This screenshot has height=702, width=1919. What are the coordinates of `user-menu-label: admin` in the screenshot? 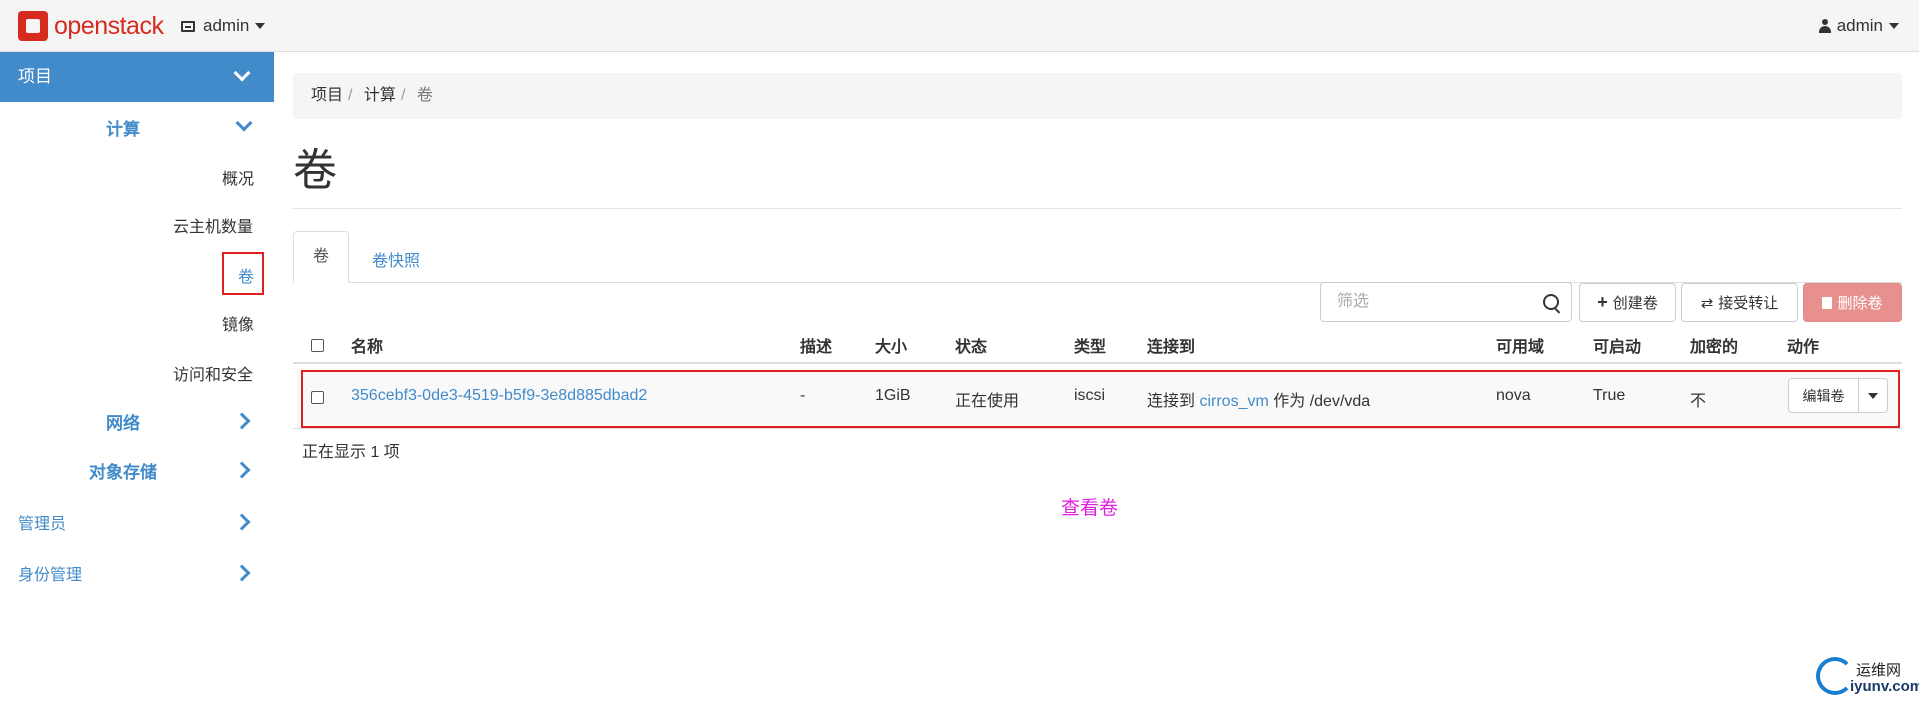 It's located at (1859, 25).